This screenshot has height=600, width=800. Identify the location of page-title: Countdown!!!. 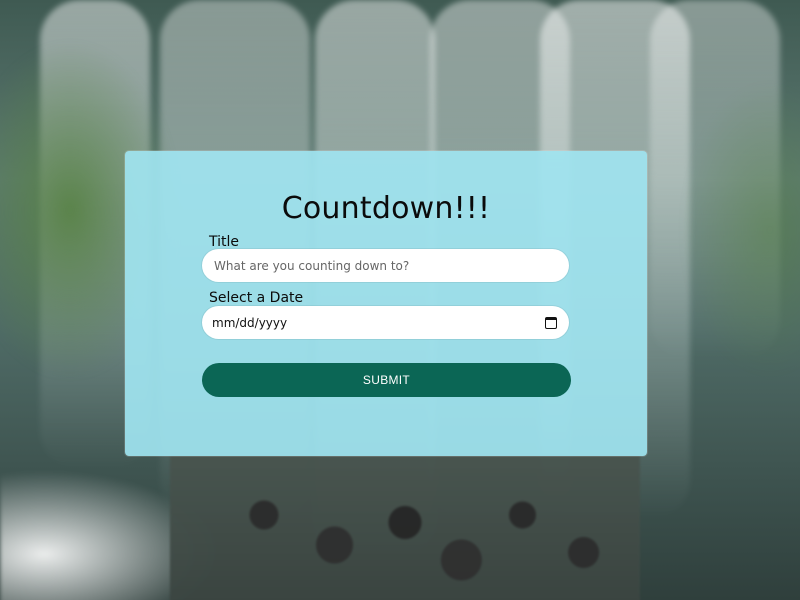
(386, 208).